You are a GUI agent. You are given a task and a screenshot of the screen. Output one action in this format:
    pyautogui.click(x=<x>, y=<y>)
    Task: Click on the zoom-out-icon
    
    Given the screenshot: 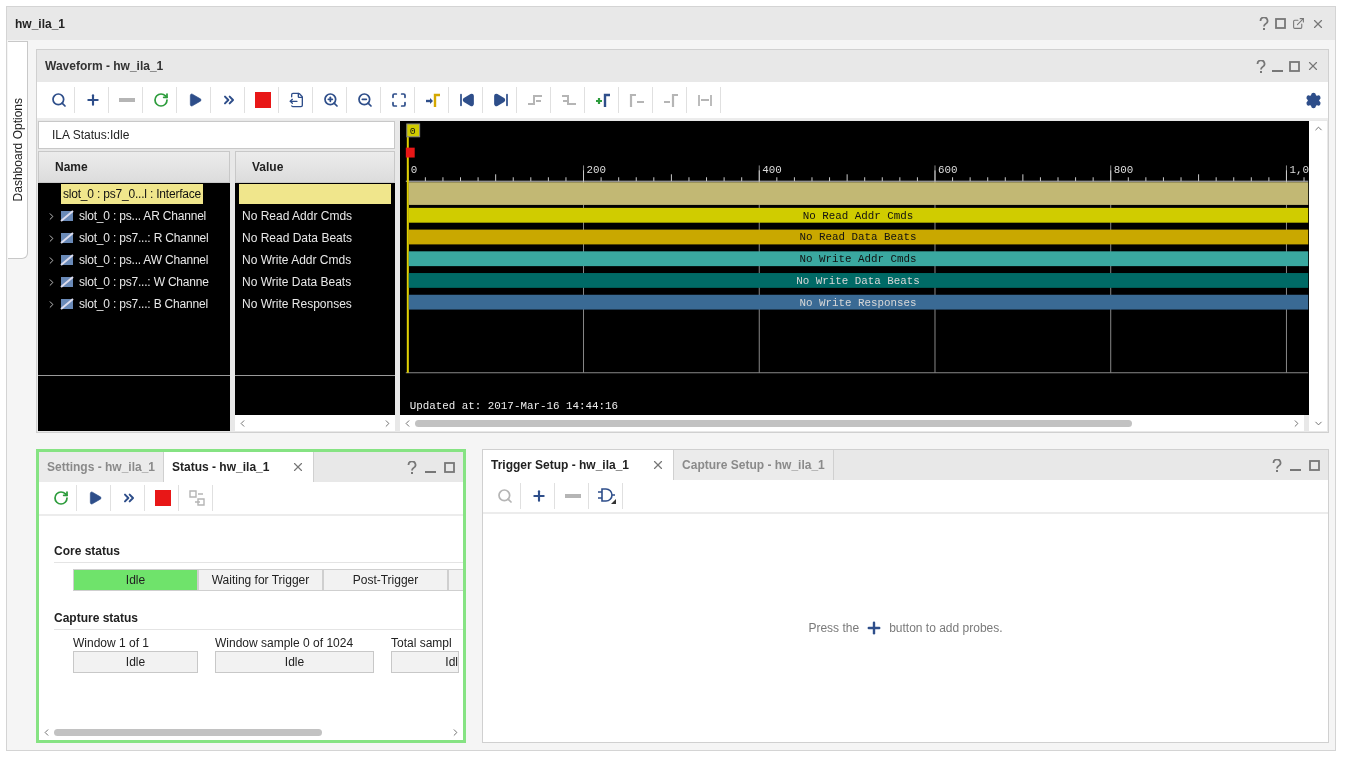 What is the action you would take?
    pyautogui.click(x=364, y=100)
    